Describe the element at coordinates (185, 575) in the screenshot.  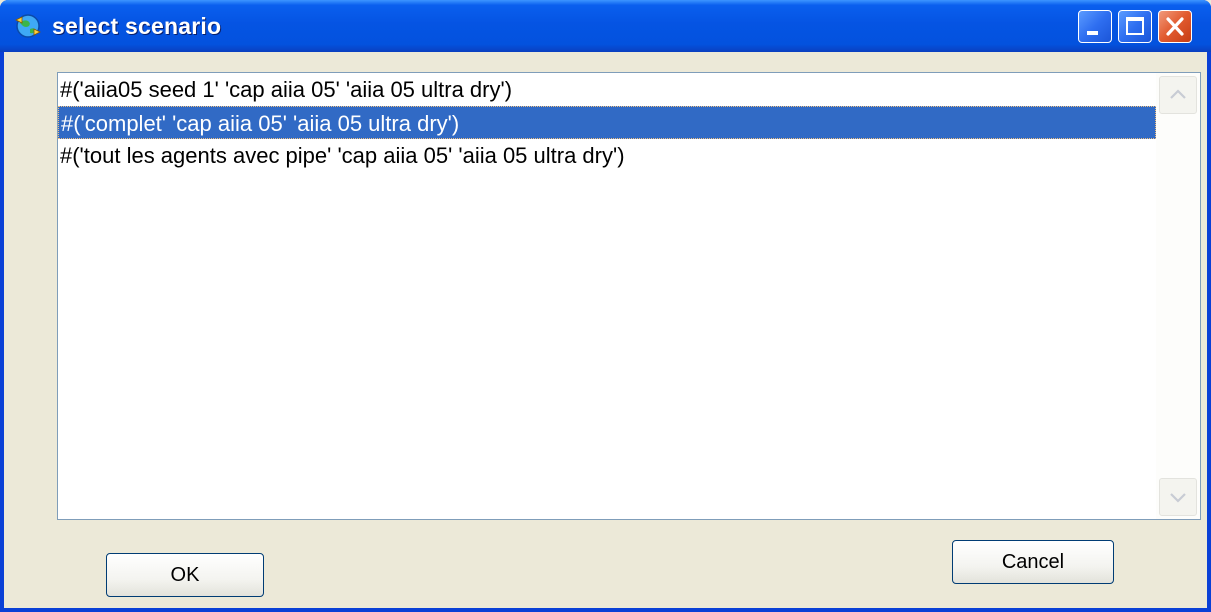
I see `ok-button: OK` at that location.